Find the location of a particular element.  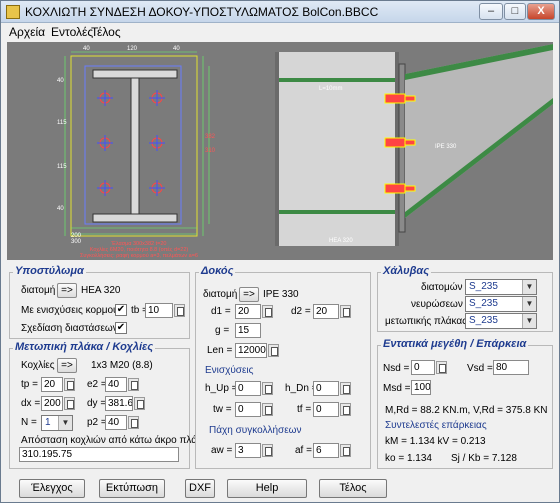

column-section-value: HEA 320 is located at coordinates (101, 290).